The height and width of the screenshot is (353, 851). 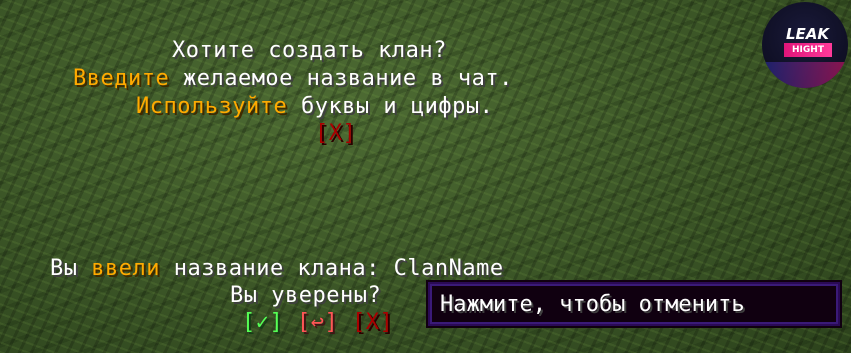 What do you see at coordinates (212, 106) in the screenshot?
I see `use-word: Используйте` at bounding box center [212, 106].